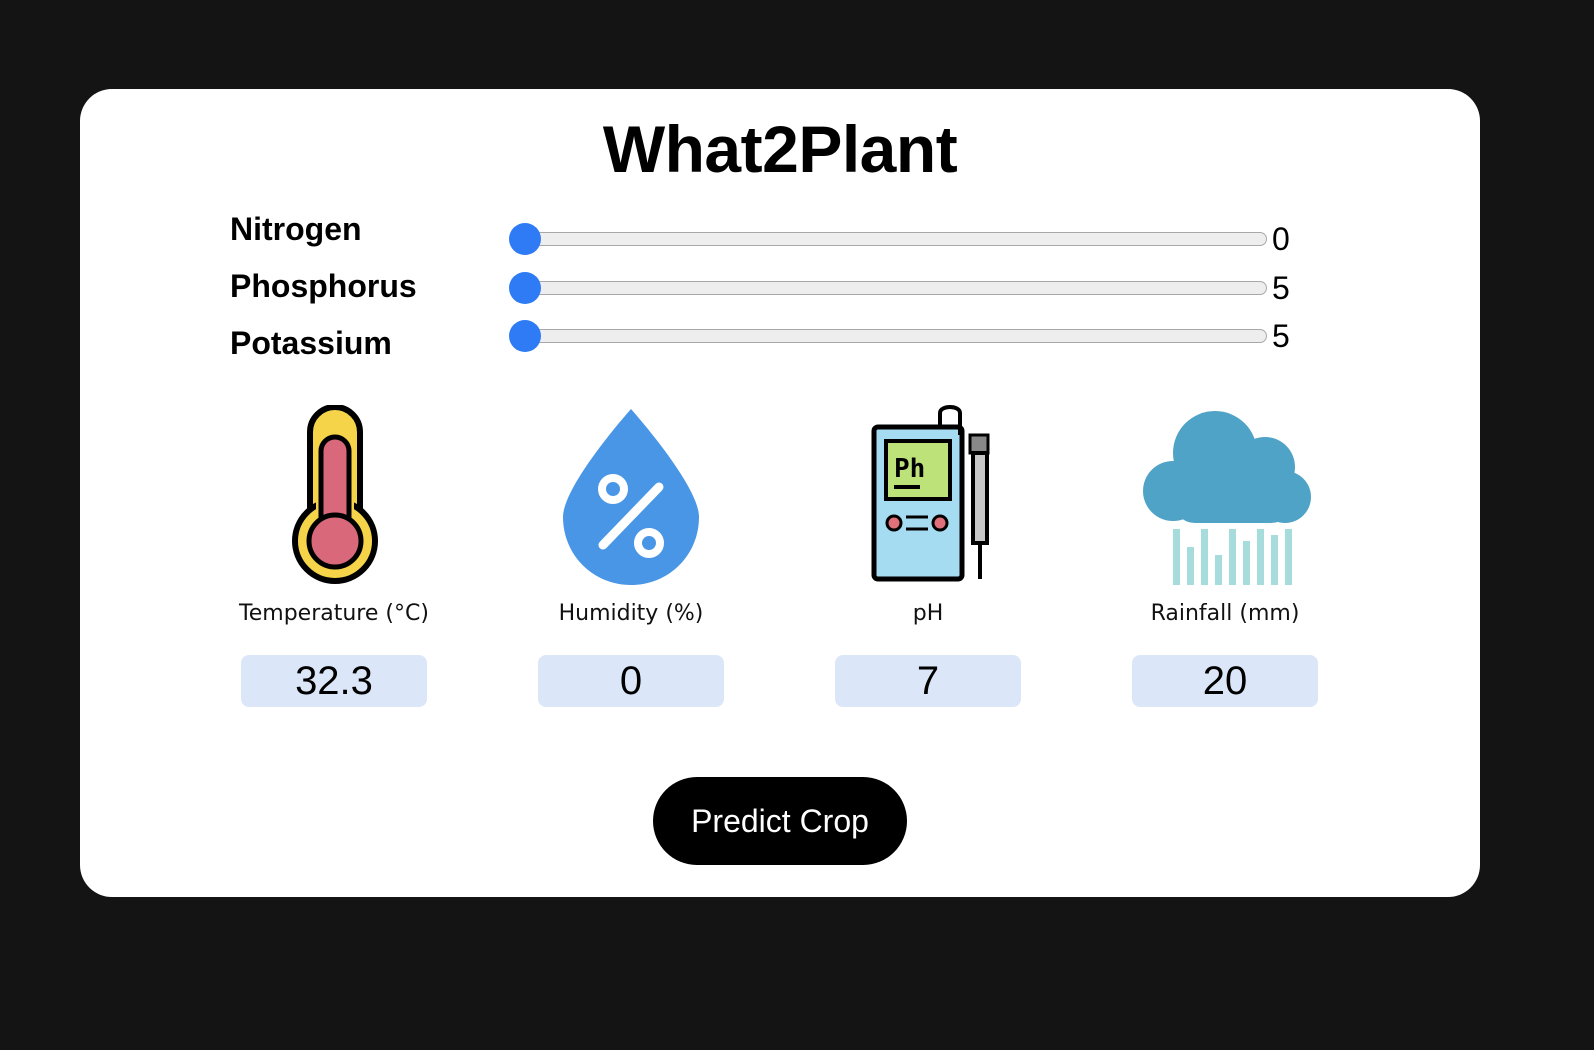 The height and width of the screenshot is (1050, 1594). I want to click on metric-ph: Ph pH 7, so click(928, 605).